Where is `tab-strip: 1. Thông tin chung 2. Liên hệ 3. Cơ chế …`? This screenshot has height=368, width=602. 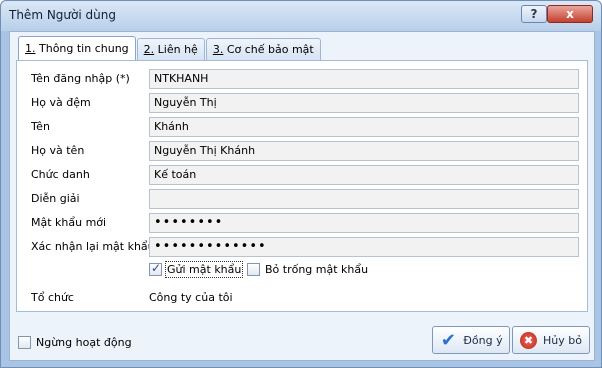
tab-strip: 1. Thông tin chung 2. Liên hệ 3. Cơ chế … is located at coordinates (170, 48).